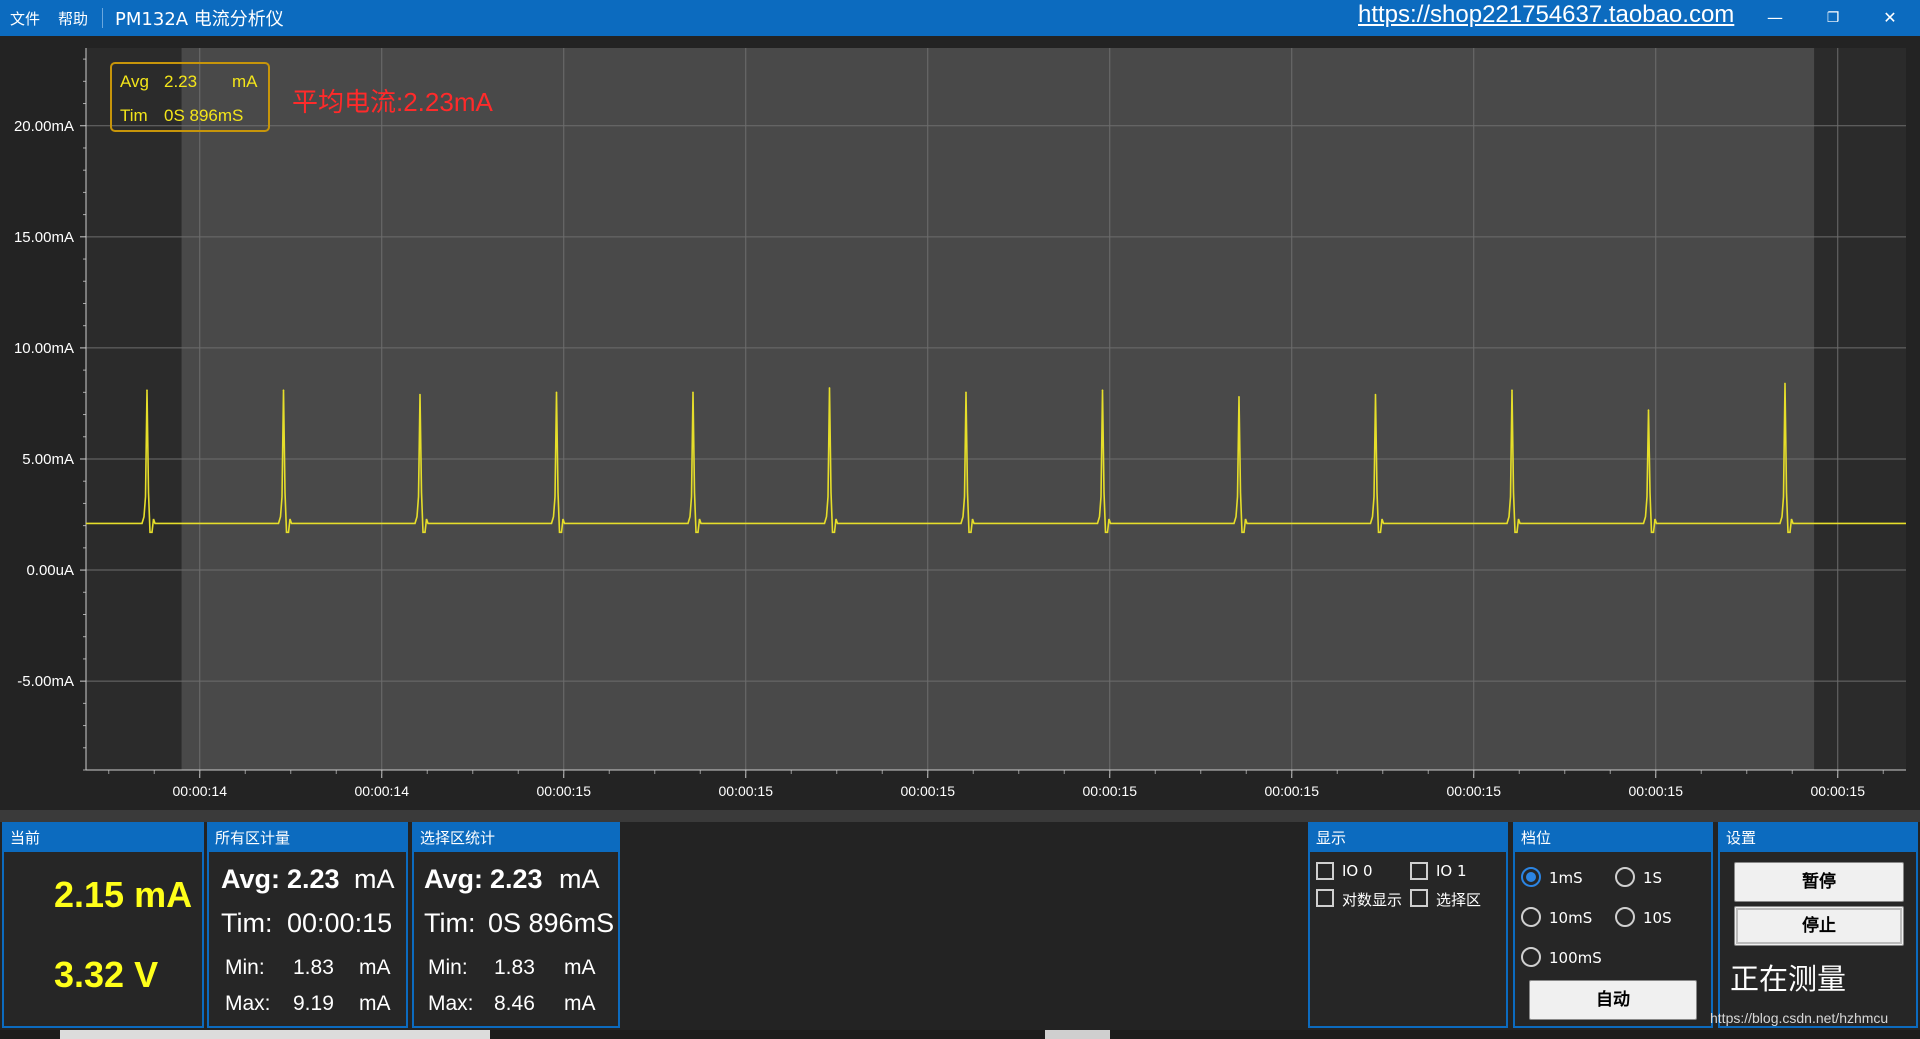 The image size is (1920, 1039). Describe the element at coordinates (960, 816) in the screenshot. I see `splitter` at that location.